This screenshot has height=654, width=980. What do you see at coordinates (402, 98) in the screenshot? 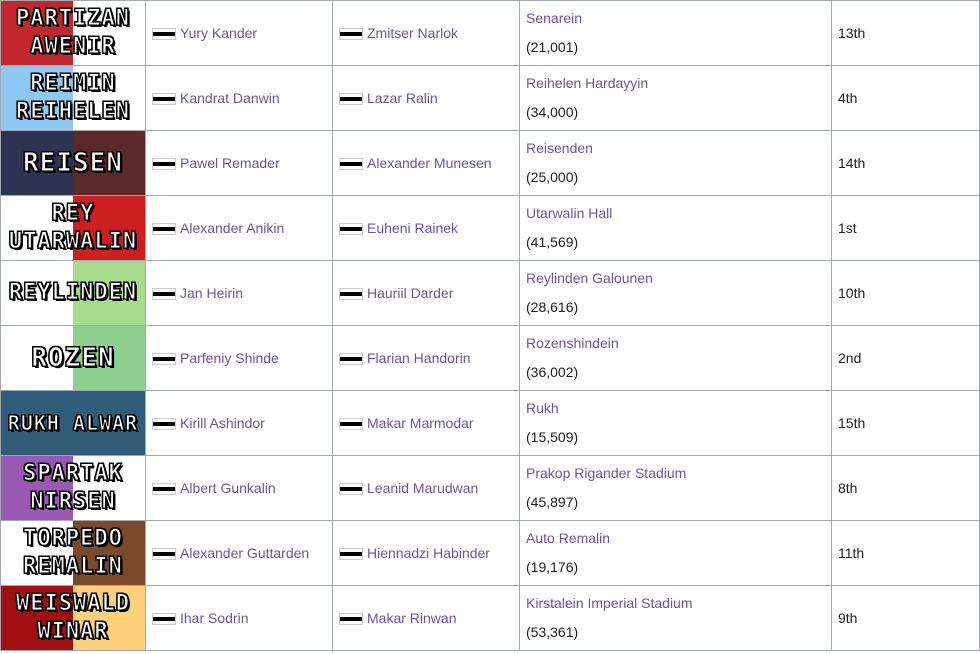
I see `captain-link: Lazar Ralin` at bounding box center [402, 98].